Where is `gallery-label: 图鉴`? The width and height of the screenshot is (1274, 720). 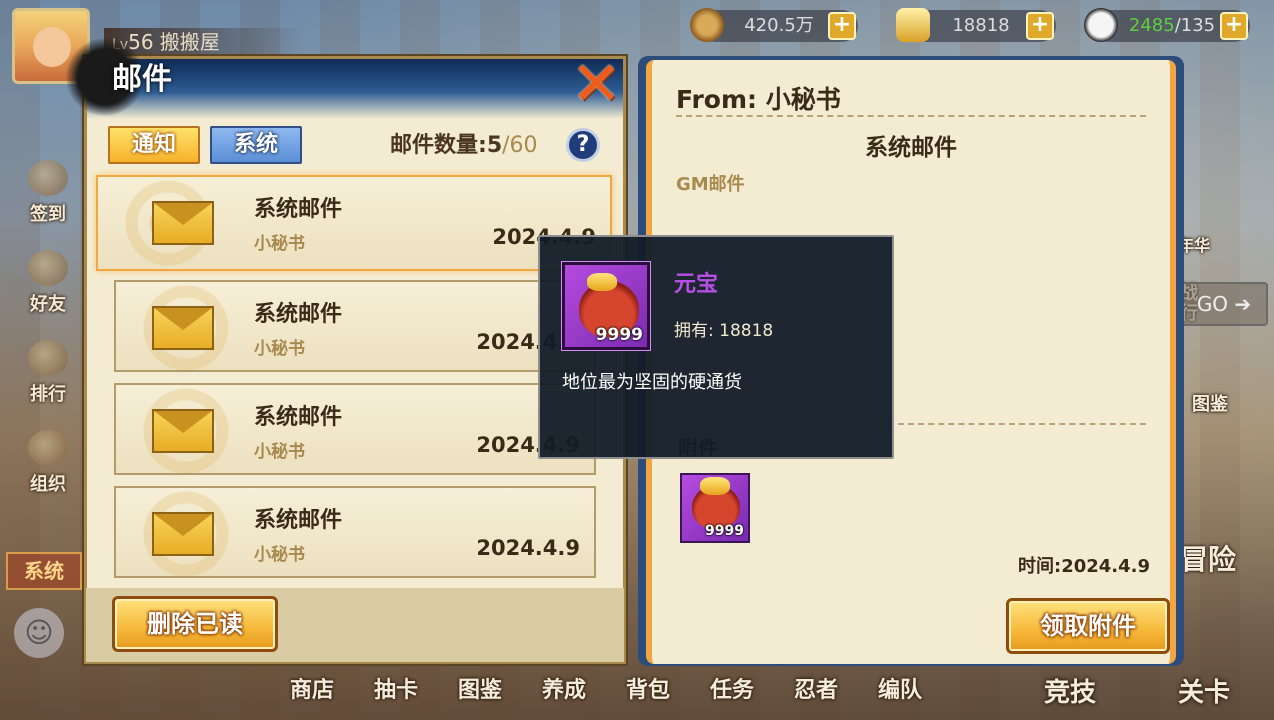
gallery-label: 图鉴 is located at coordinates (1210, 403).